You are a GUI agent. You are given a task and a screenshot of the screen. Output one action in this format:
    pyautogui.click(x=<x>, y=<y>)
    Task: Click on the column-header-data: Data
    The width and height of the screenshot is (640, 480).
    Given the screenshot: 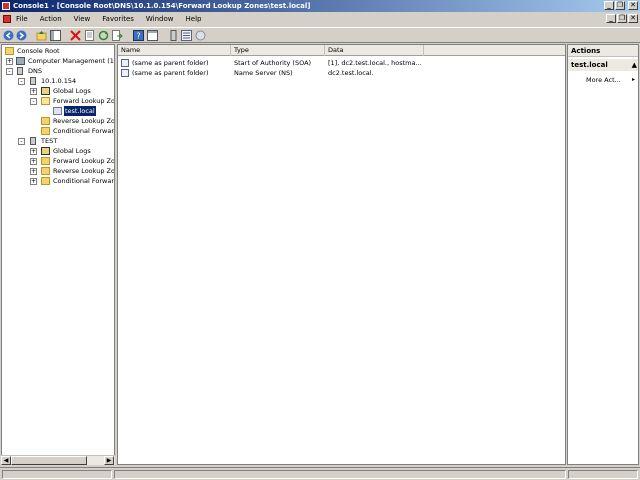 What is the action you would take?
    pyautogui.click(x=374, y=50)
    